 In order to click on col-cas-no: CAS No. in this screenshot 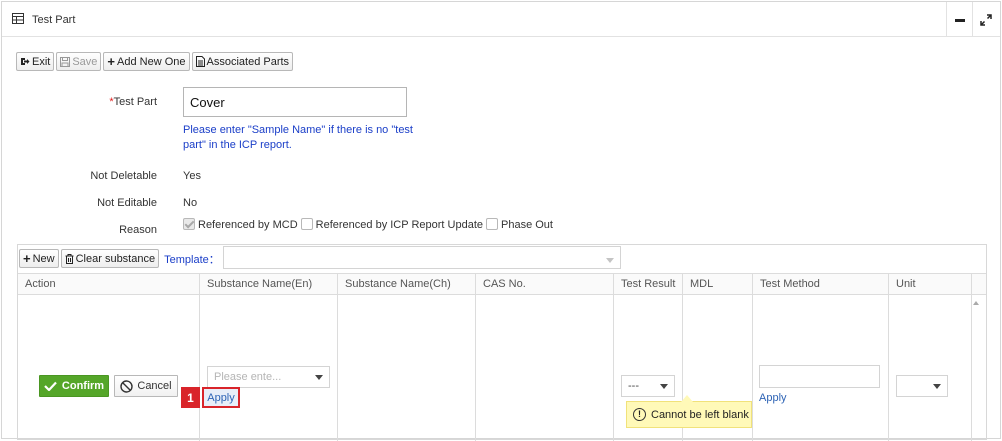, I will do `click(544, 284)`.